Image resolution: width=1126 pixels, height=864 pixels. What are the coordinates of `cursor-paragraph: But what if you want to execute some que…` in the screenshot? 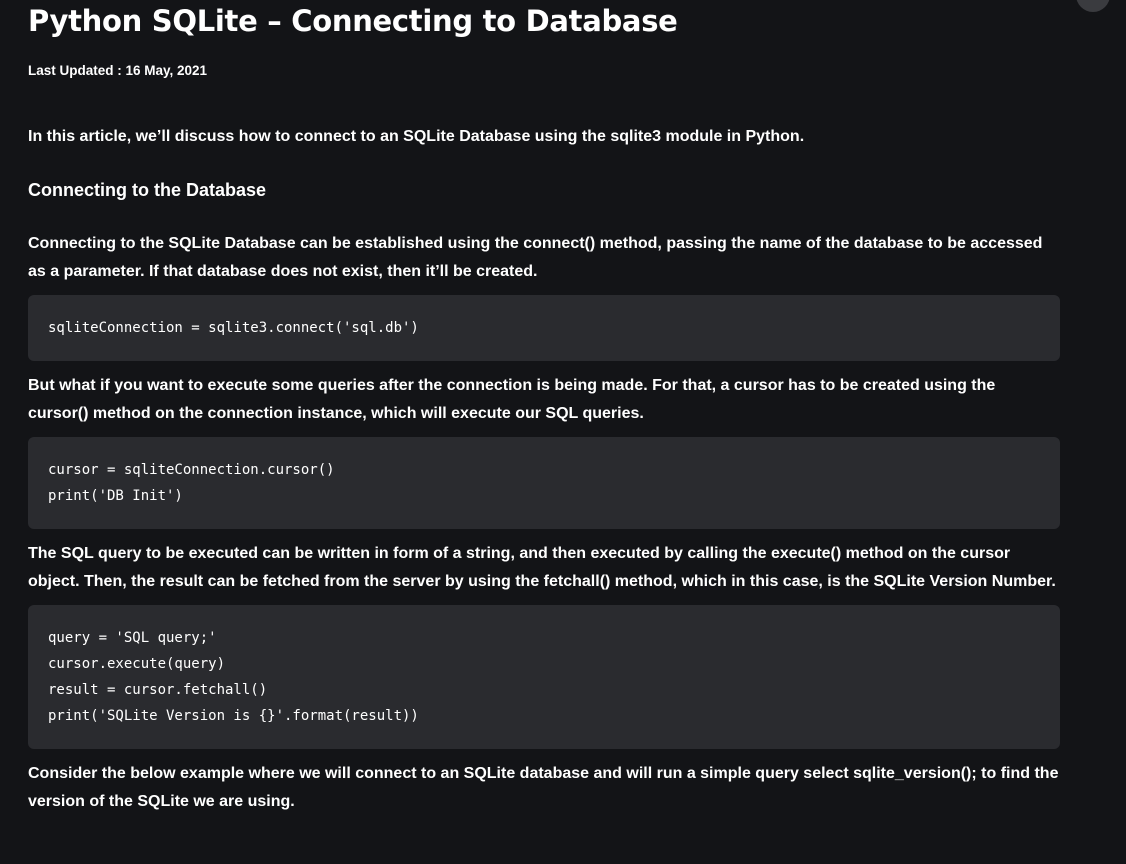 It's located at (512, 399).